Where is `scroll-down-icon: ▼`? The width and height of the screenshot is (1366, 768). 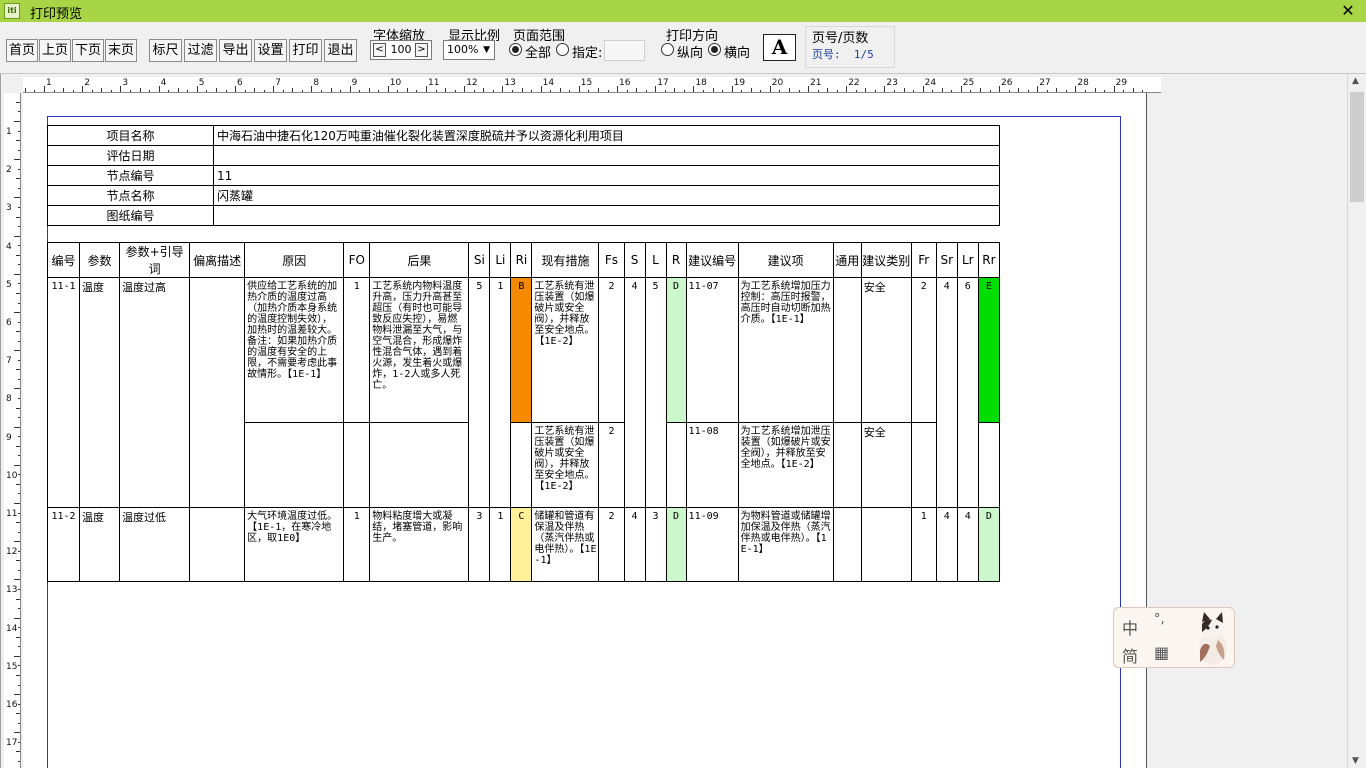 scroll-down-icon: ▼ is located at coordinates (1355, 761).